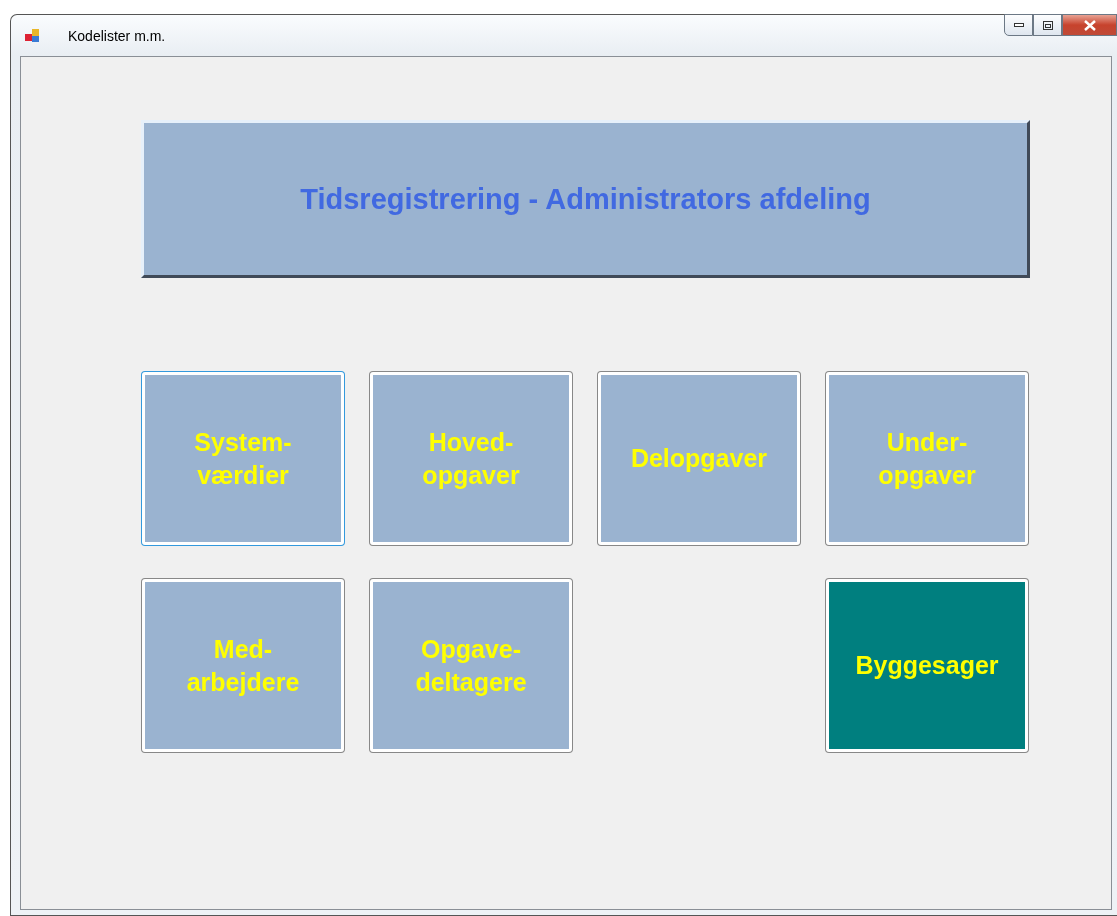 The width and height of the screenshot is (1117, 916). I want to click on menu-tile-button: System- værdier, so click(243, 458).